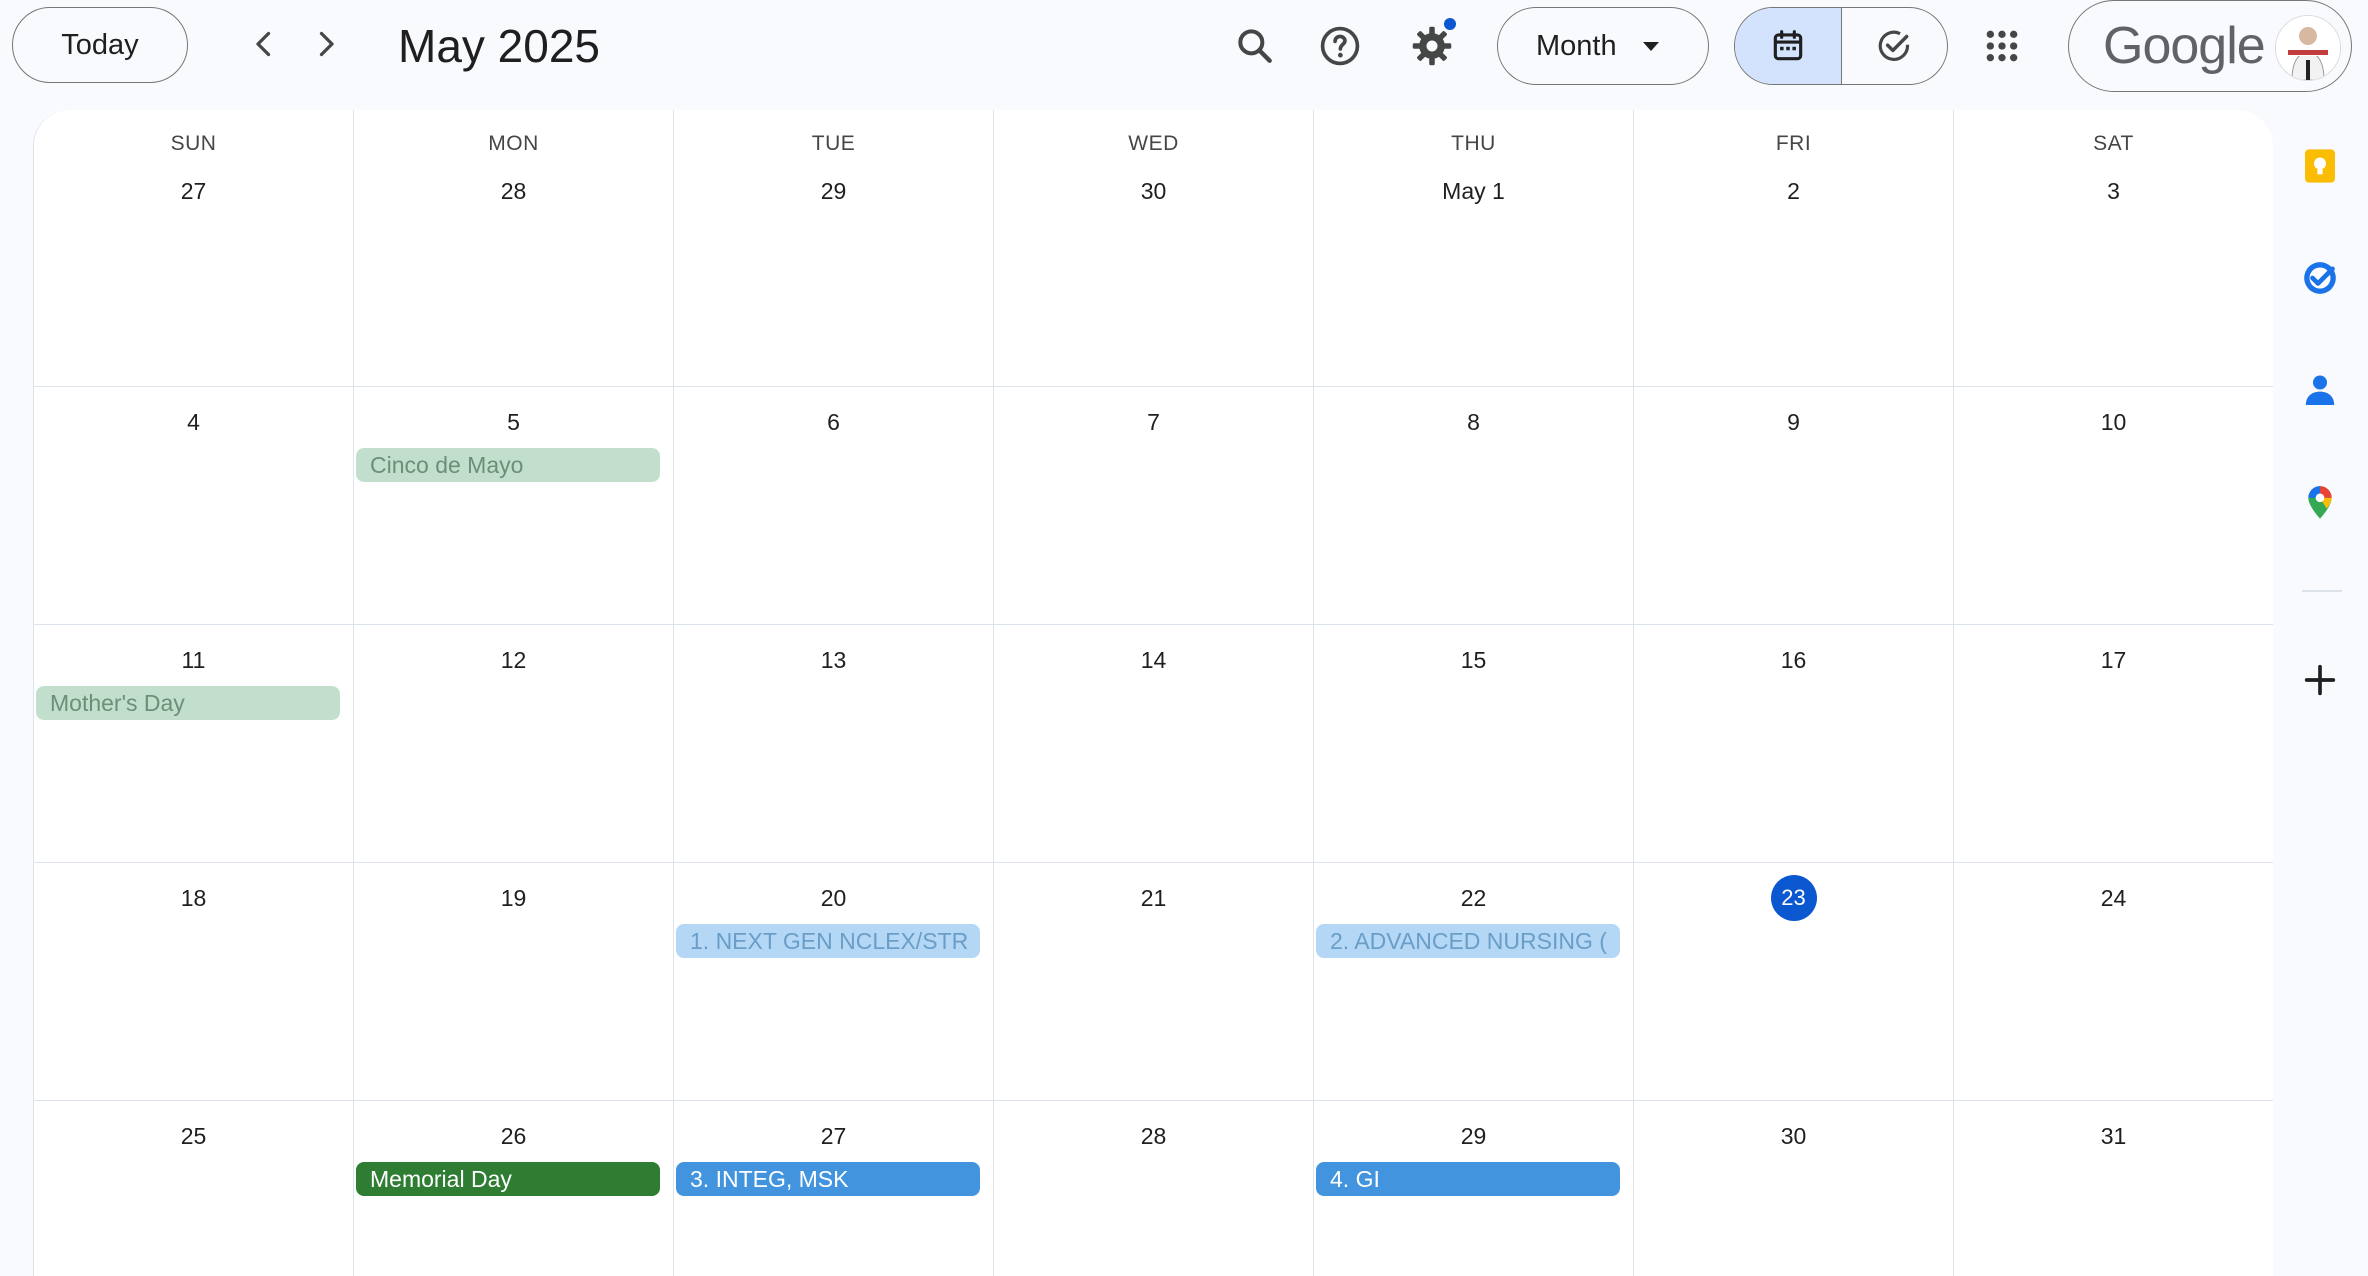 The image size is (2368, 1276). I want to click on day-number: 8, so click(1473, 422).